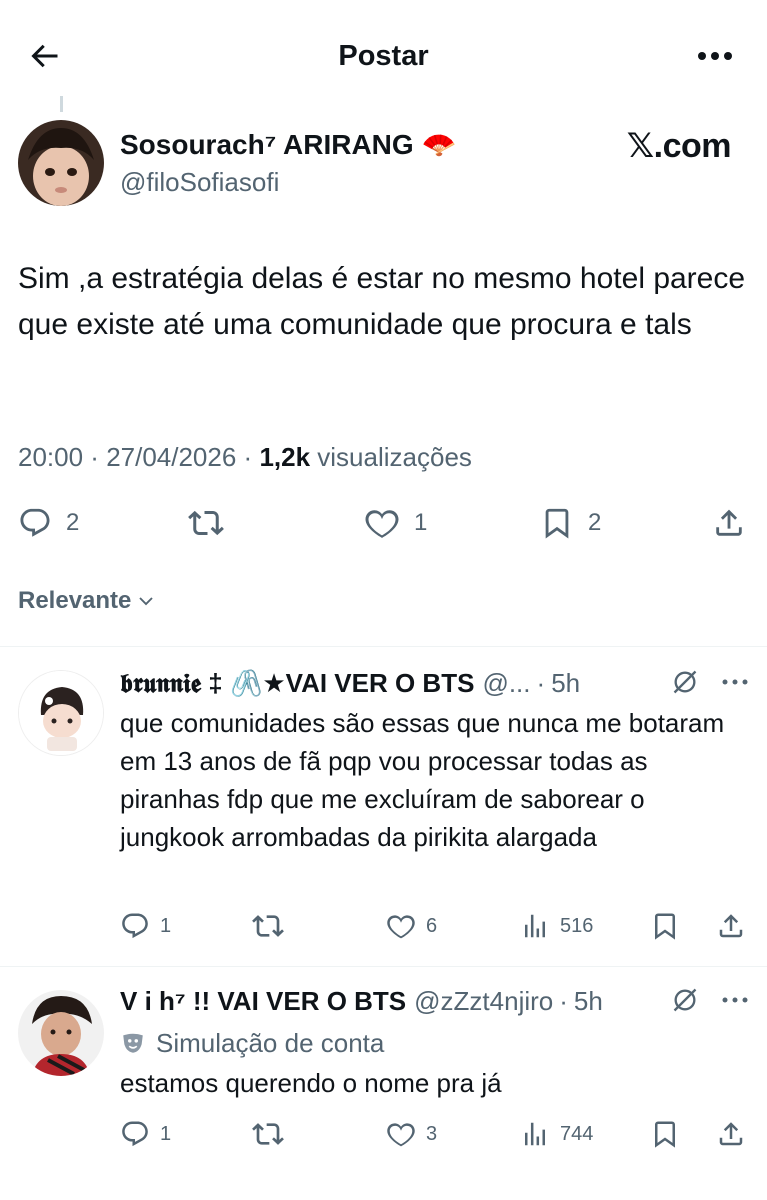 The image size is (767, 1200). I want to click on bookmark-count: 2, so click(595, 522).